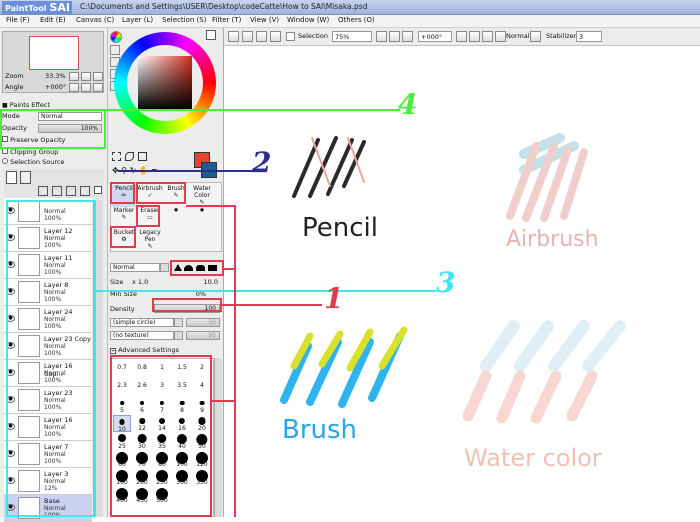 This screenshot has height=522, width=700. Describe the element at coordinates (116, 37) in the screenshot. I see `color-wheel-mode-icon` at that location.